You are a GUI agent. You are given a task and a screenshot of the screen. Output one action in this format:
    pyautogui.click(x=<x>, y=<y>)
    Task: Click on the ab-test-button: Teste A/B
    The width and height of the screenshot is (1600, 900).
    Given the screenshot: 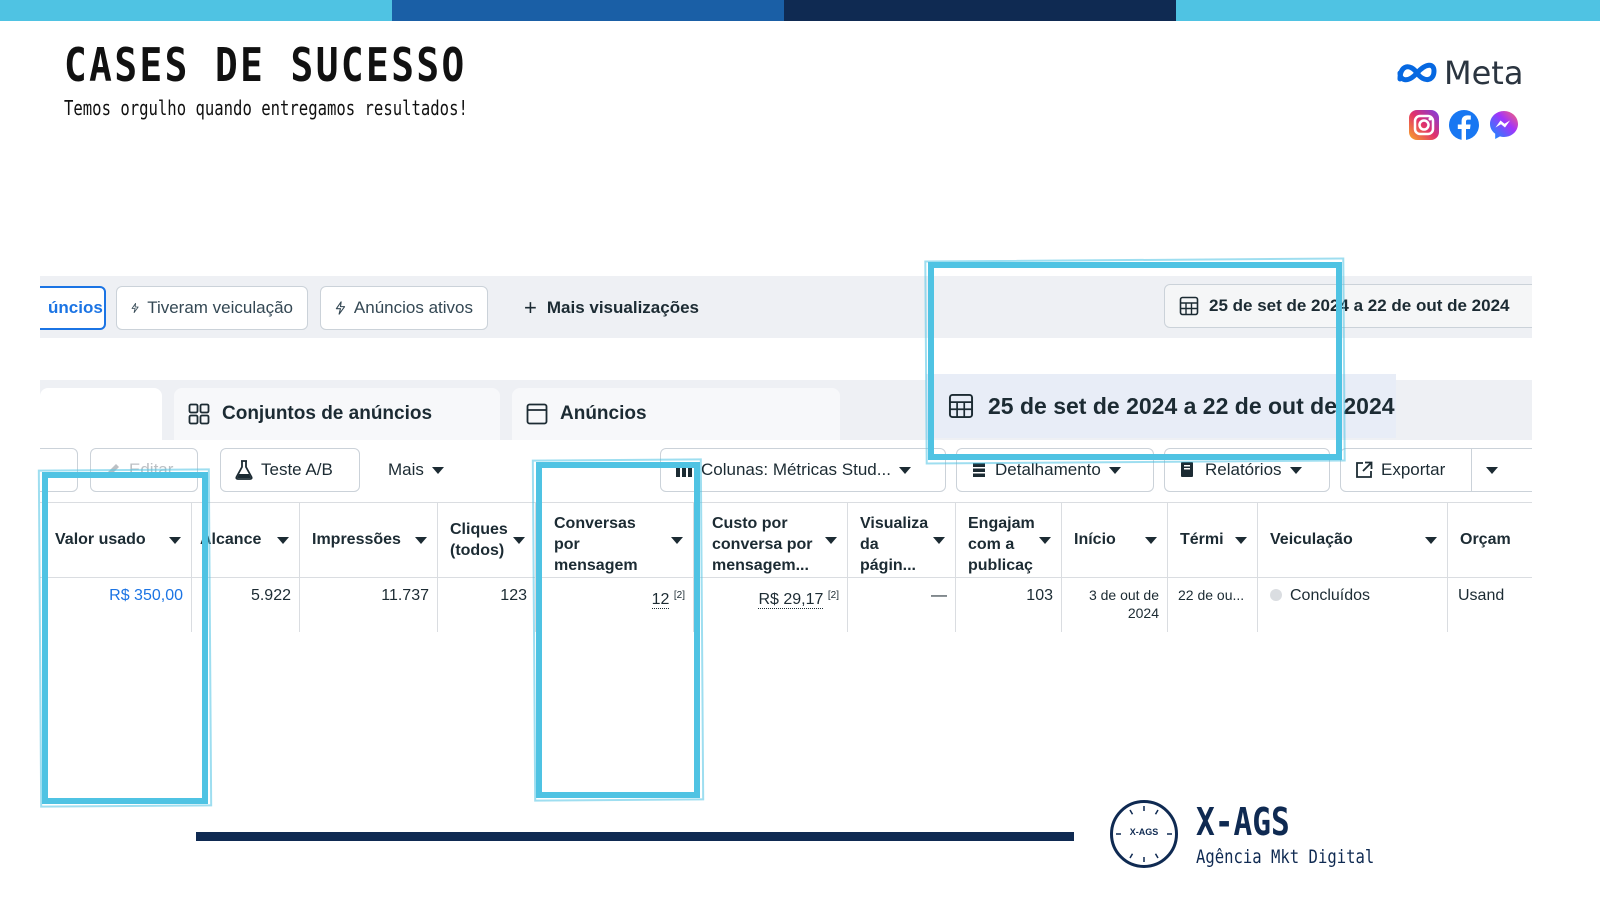 What is the action you would take?
    pyautogui.click(x=290, y=470)
    